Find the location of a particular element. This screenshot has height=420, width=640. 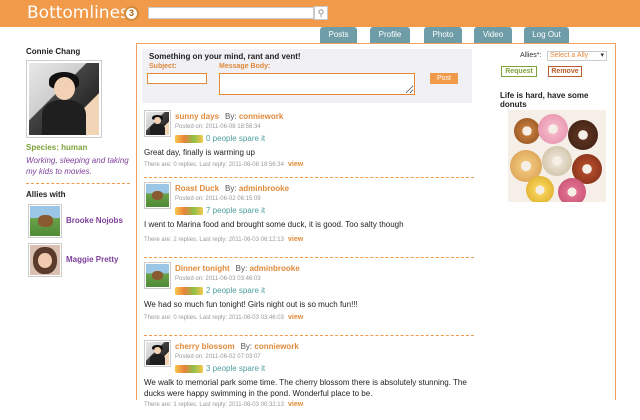

post-body: Great day, finally is warming up is located at coordinates (200, 152).